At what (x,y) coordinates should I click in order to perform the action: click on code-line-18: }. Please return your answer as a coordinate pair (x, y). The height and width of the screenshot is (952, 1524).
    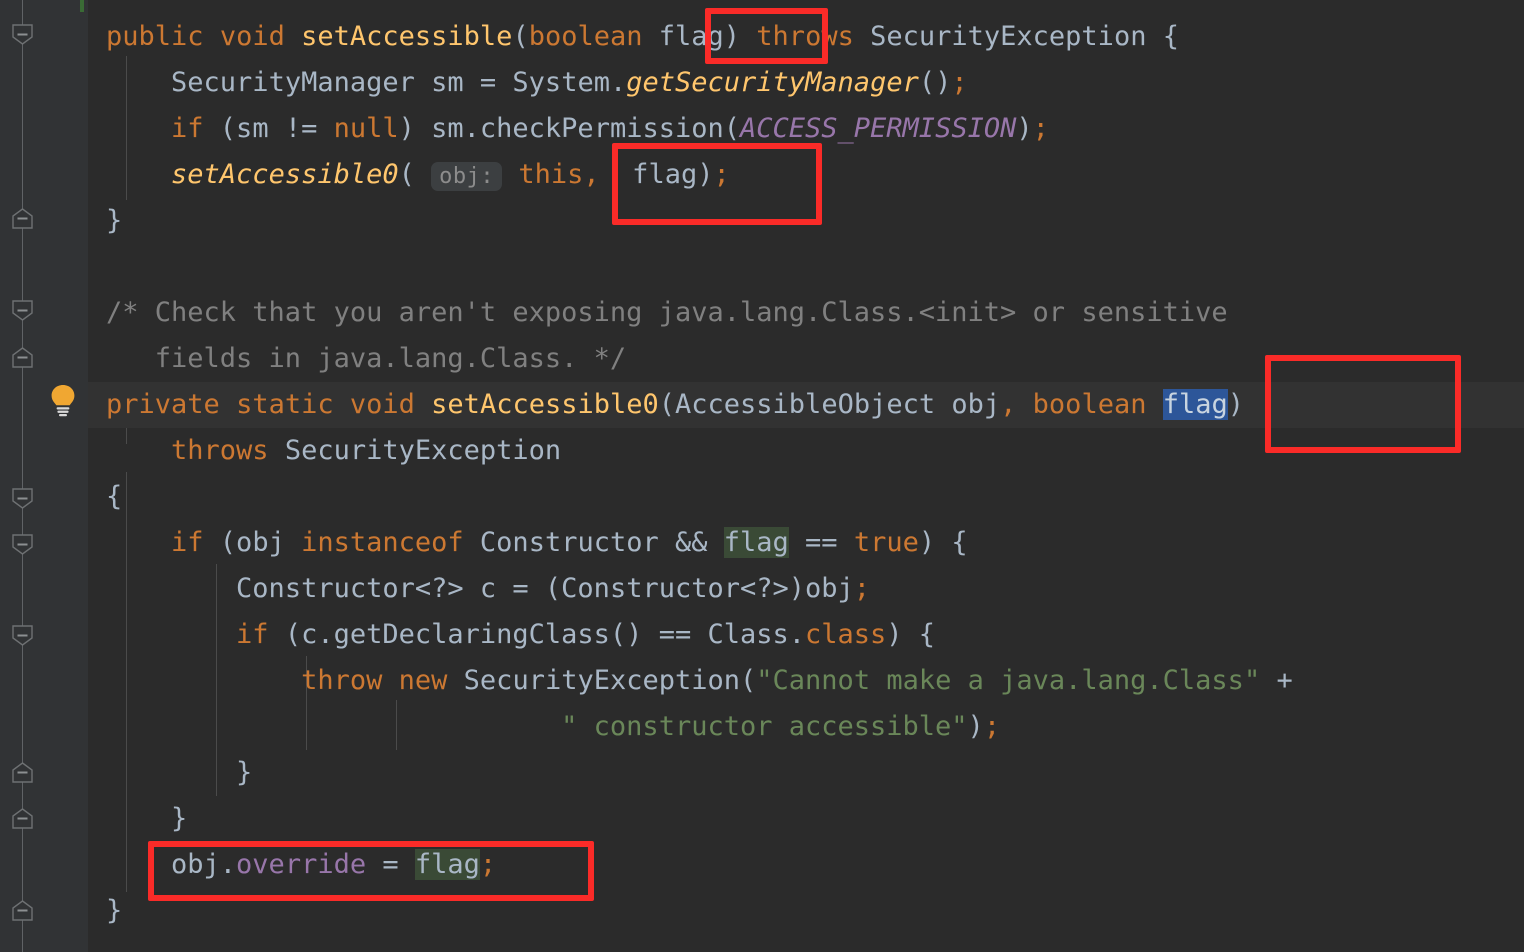
    Looking at the image, I should click on (806, 819).